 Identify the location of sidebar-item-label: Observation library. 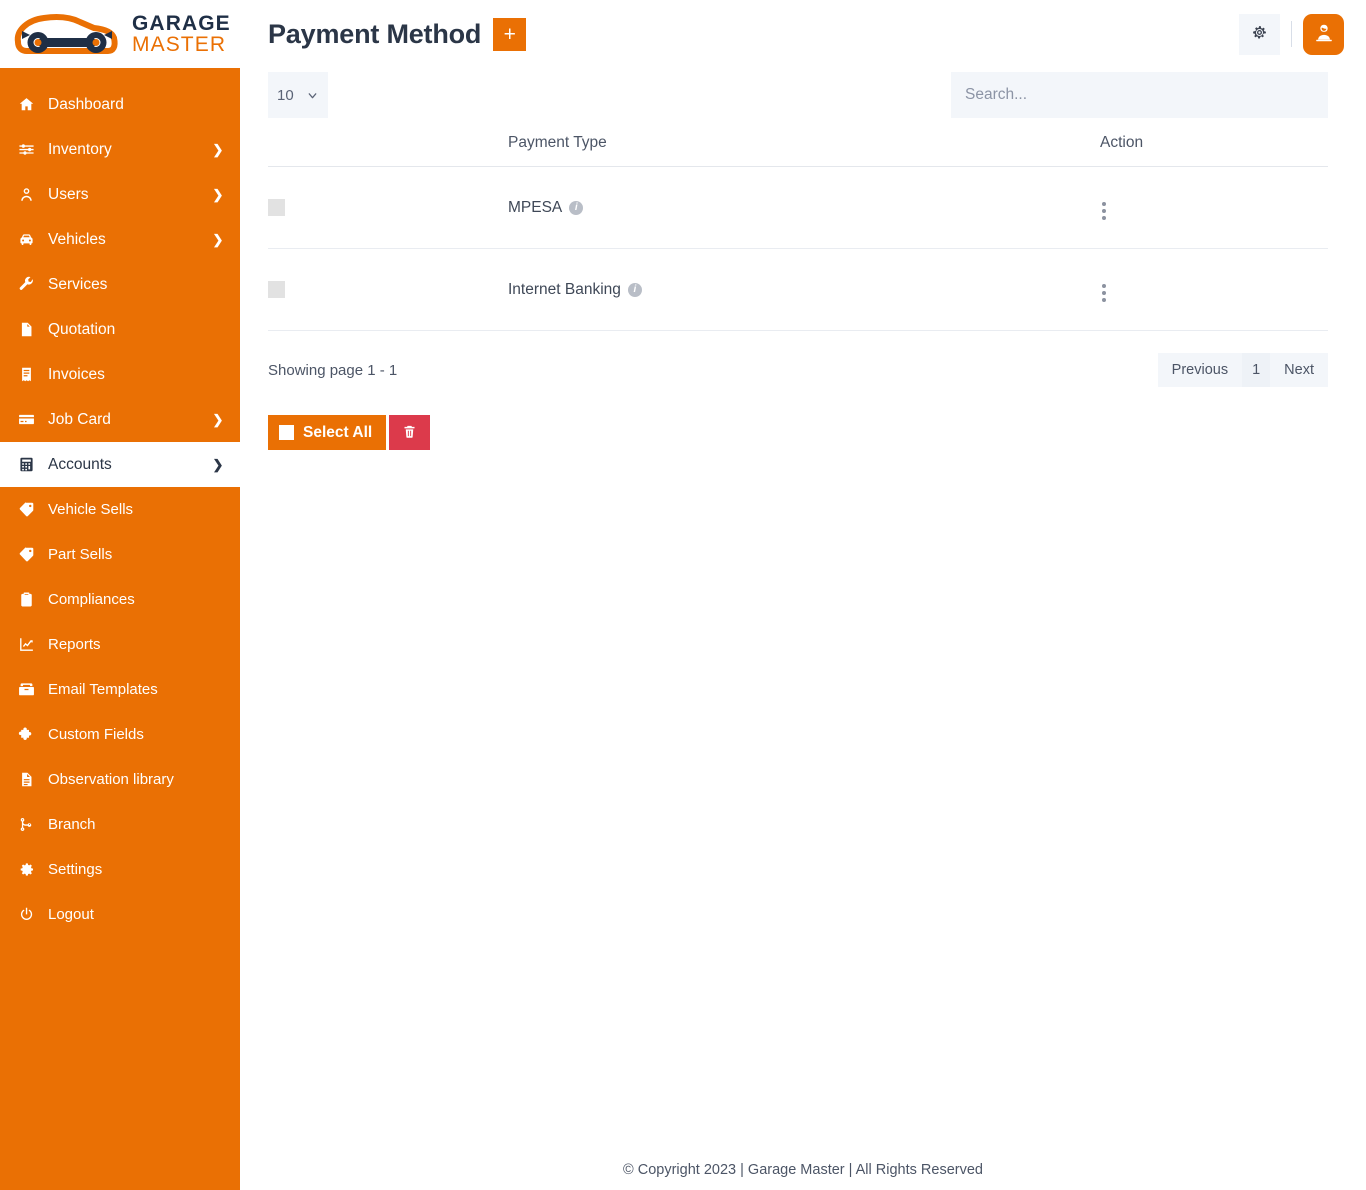
(111, 779).